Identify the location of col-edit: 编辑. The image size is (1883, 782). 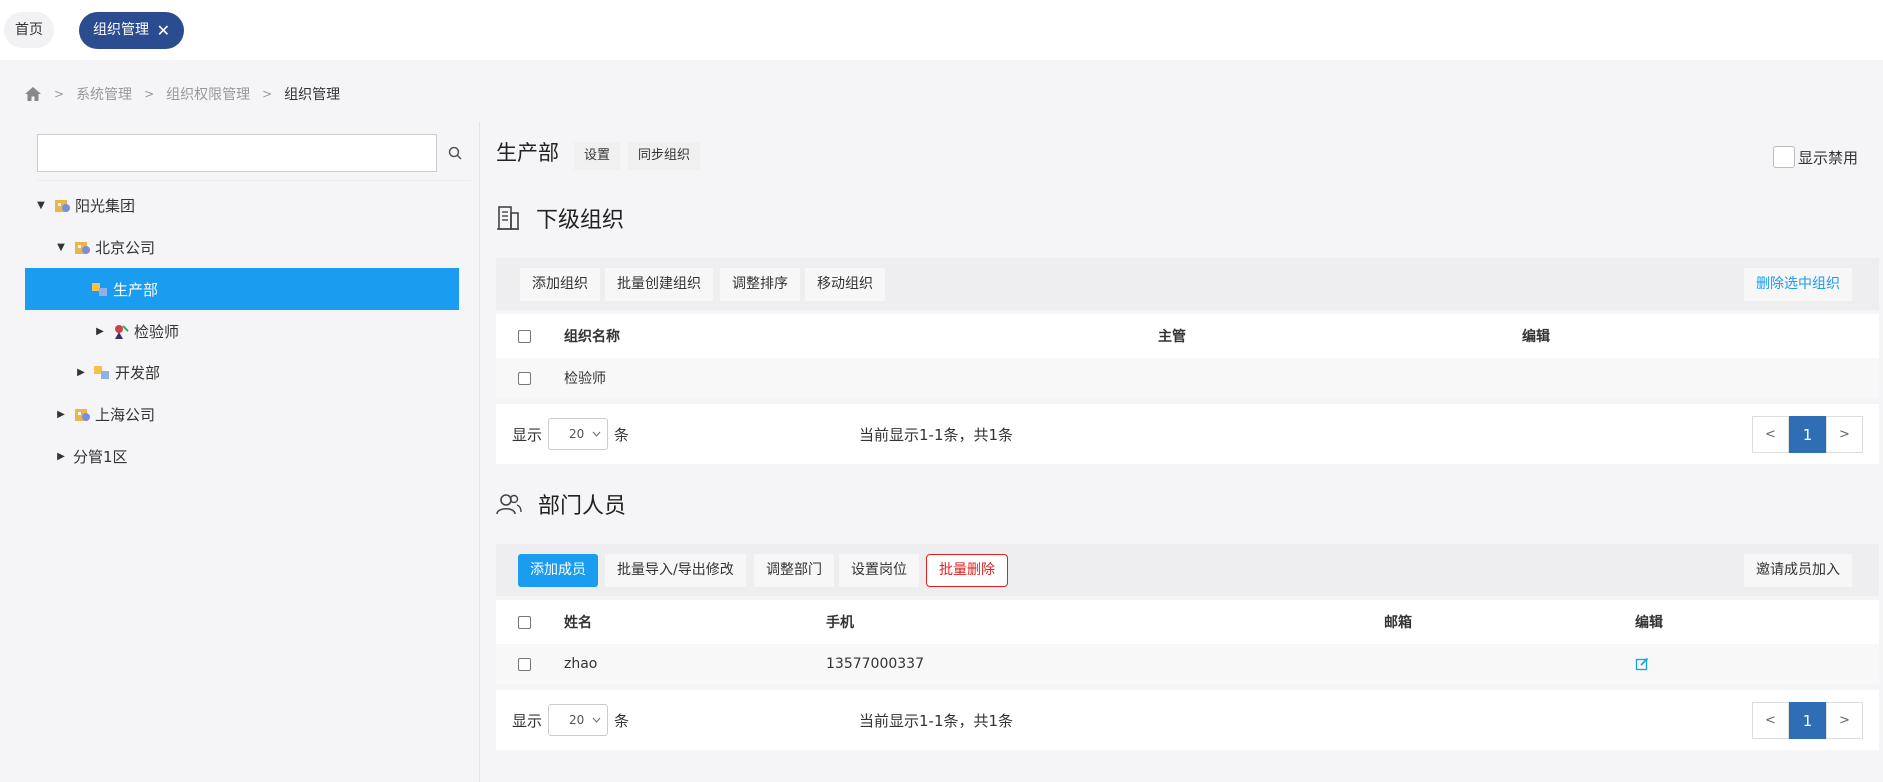
(1536, 337).